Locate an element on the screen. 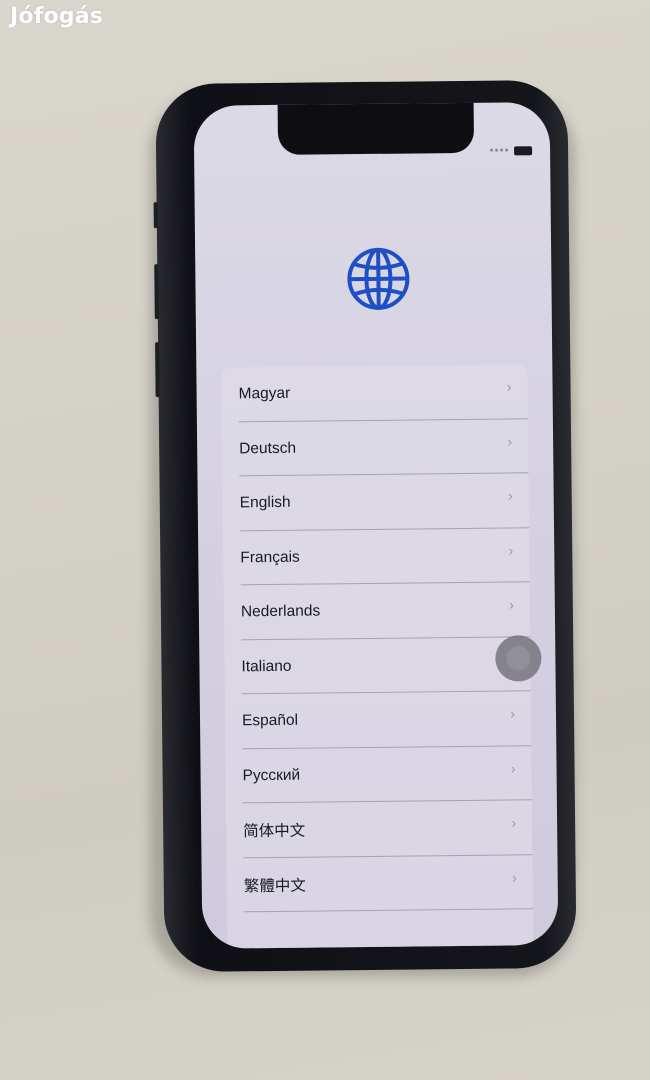  globe-icon is located at coordinates (378, 278).